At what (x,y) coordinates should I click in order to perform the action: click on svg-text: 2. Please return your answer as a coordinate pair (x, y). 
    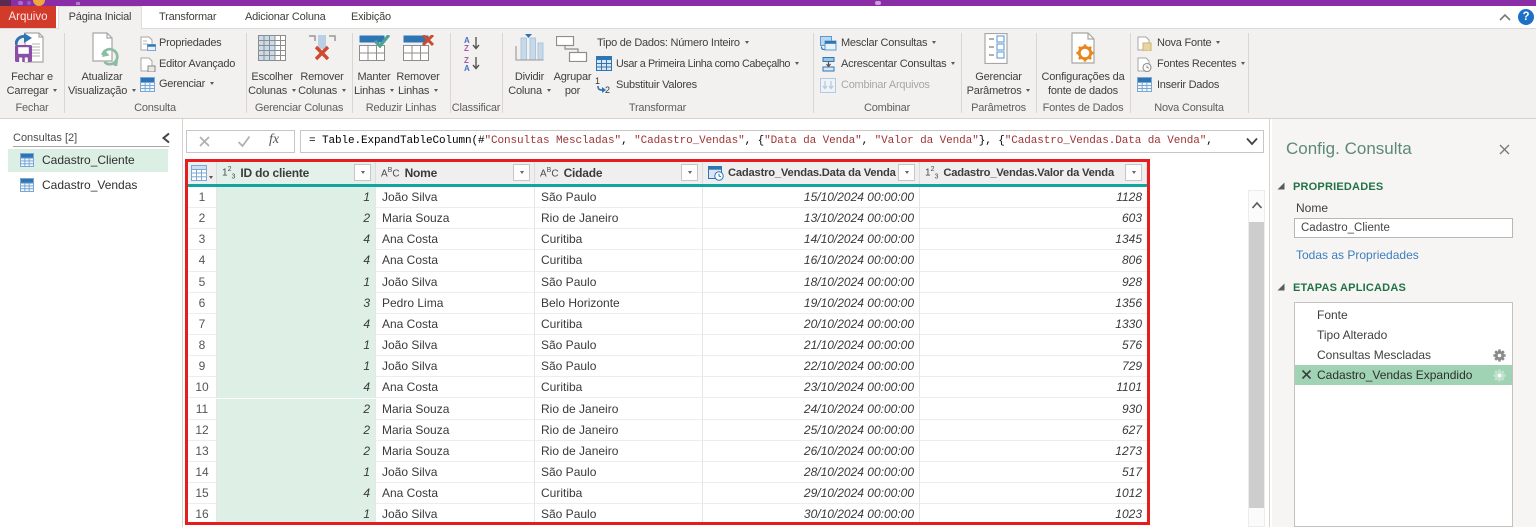
    Looking at the image, I should click on (607, 89).